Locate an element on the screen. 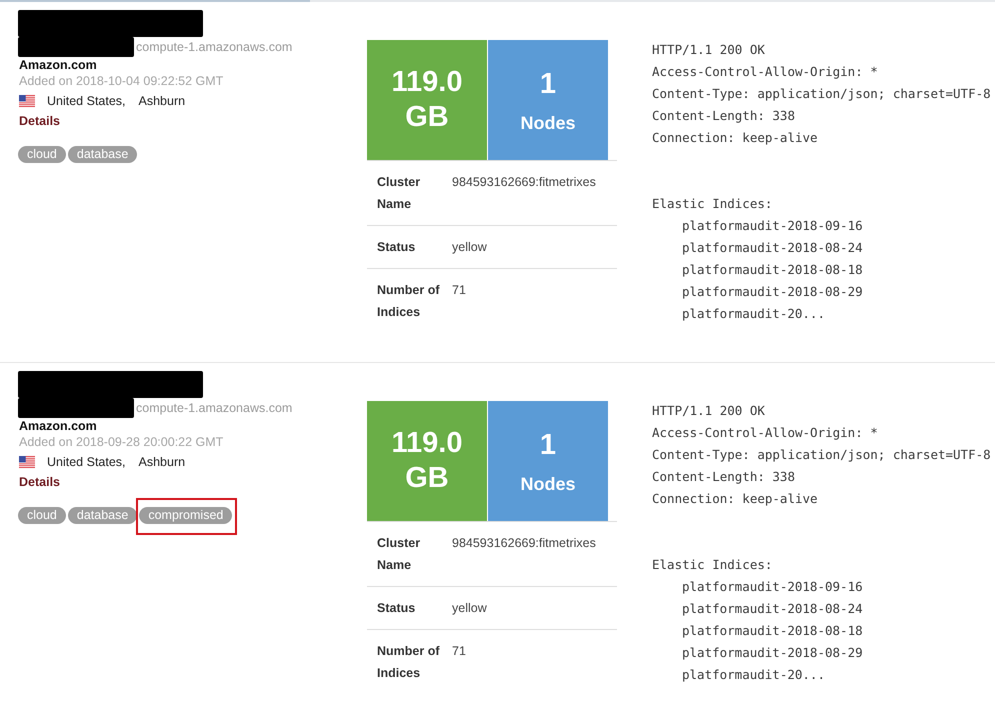 The width and height of the screenshot is (995, 707). added-date: Added on 2018-09-28 20:00:22 GMT is located at coordinates (121, 442).